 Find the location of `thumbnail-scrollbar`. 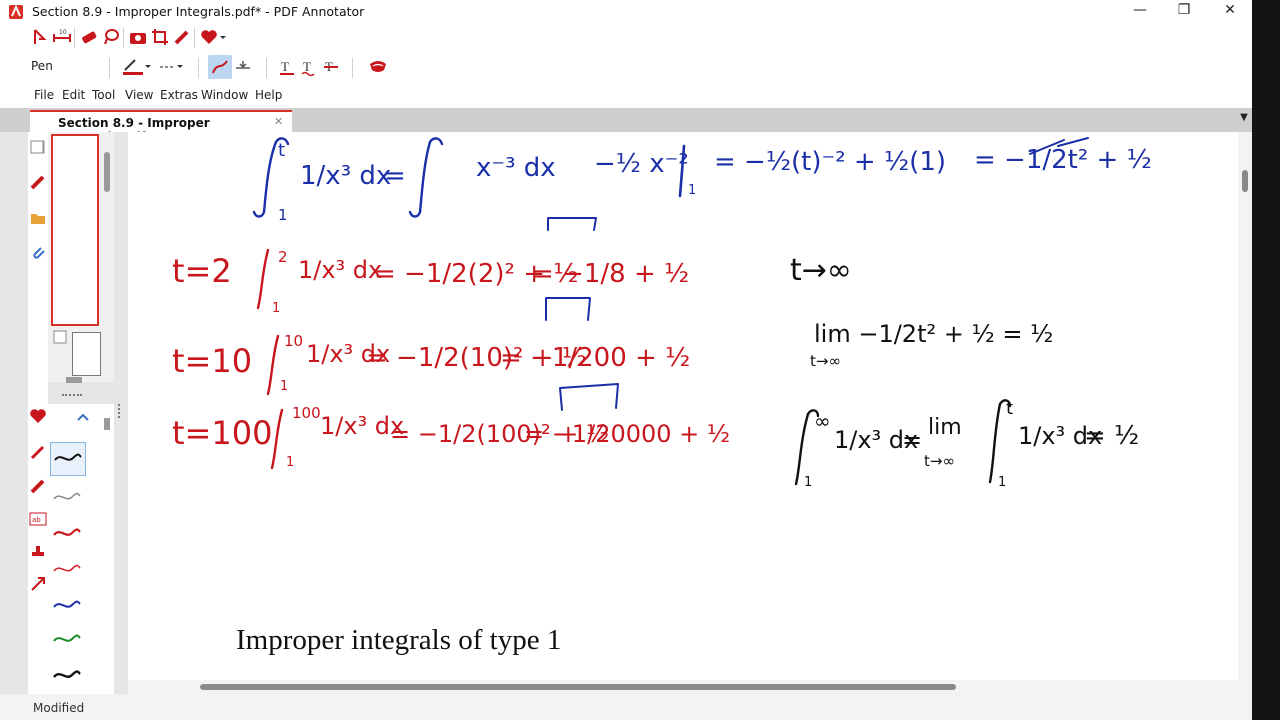

thumbnail-scrollbar is located at coordinates (107, 172).